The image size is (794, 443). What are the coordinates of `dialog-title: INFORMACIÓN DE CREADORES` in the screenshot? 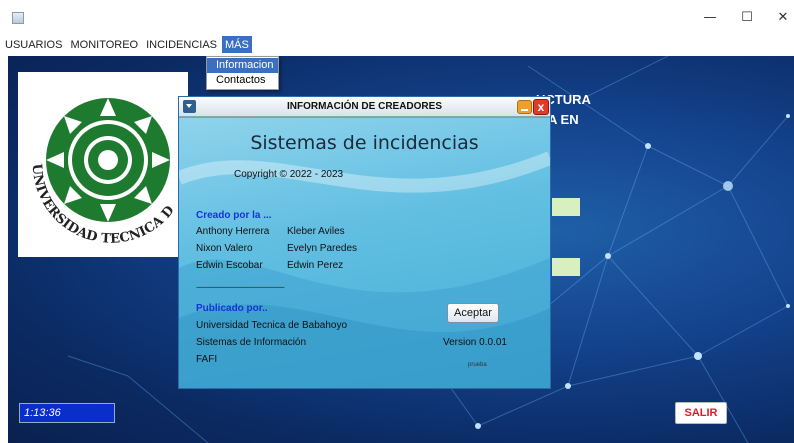 It's located at (364, 106).